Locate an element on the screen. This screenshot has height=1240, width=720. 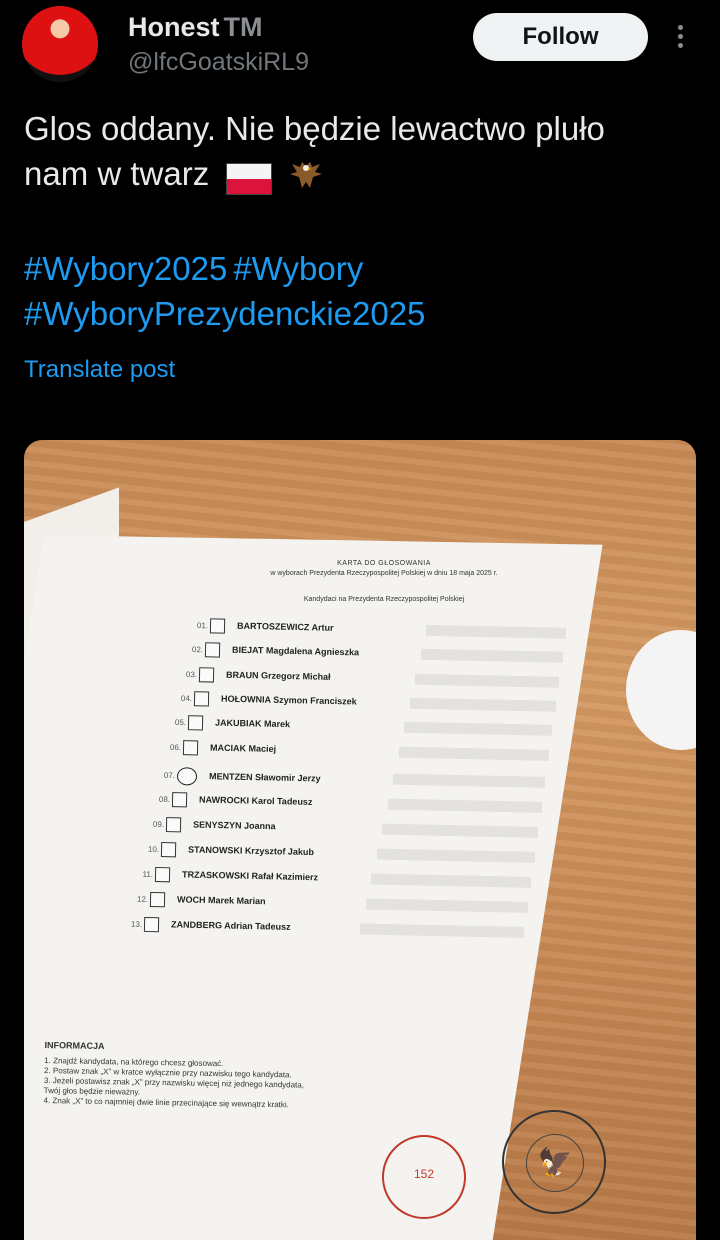
follow-button: Follow is located at coordinates (560, 37).